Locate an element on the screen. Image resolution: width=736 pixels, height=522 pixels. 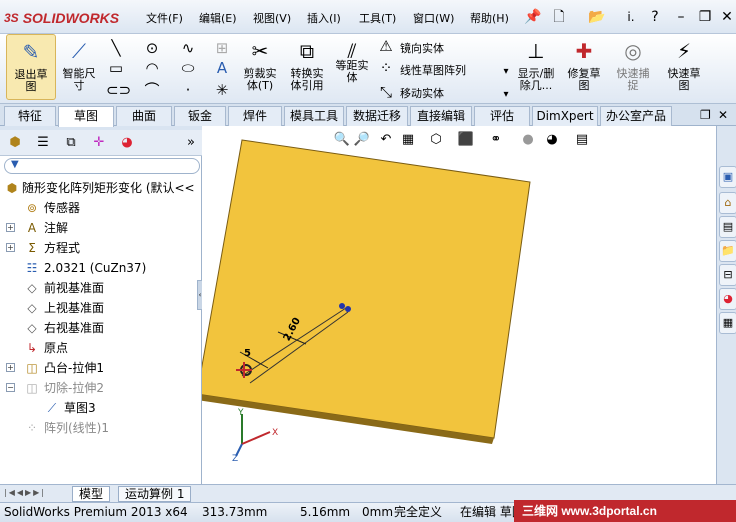
menu-insert: 插入(I) is located at coordinates (324, 18).